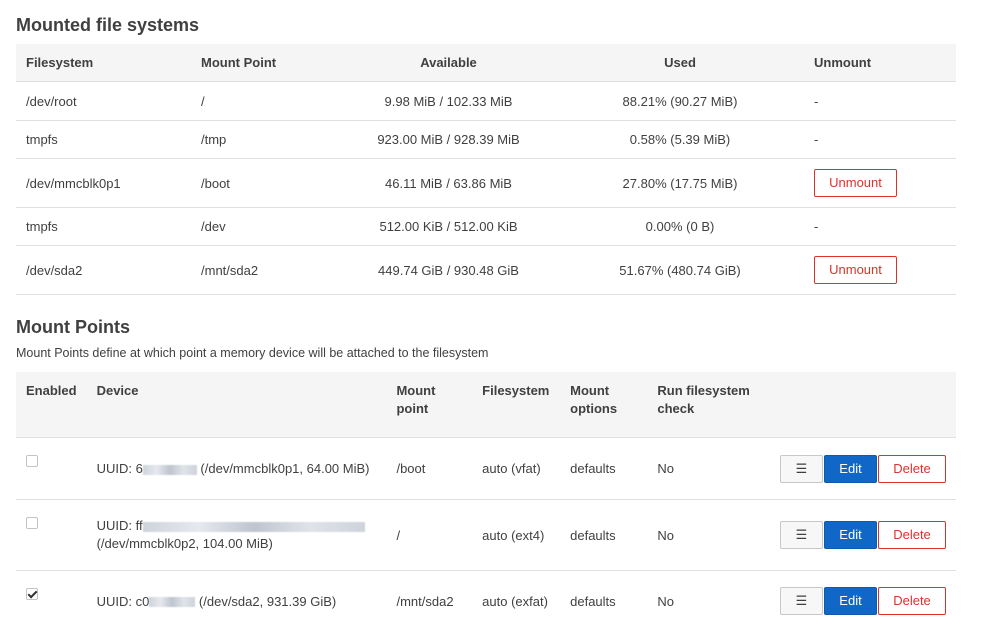  What do you see at coordinates (680, 227) in the screenshot?
I see `cell-used: 0.00% (0 B)` at bounding box center [680, 227].